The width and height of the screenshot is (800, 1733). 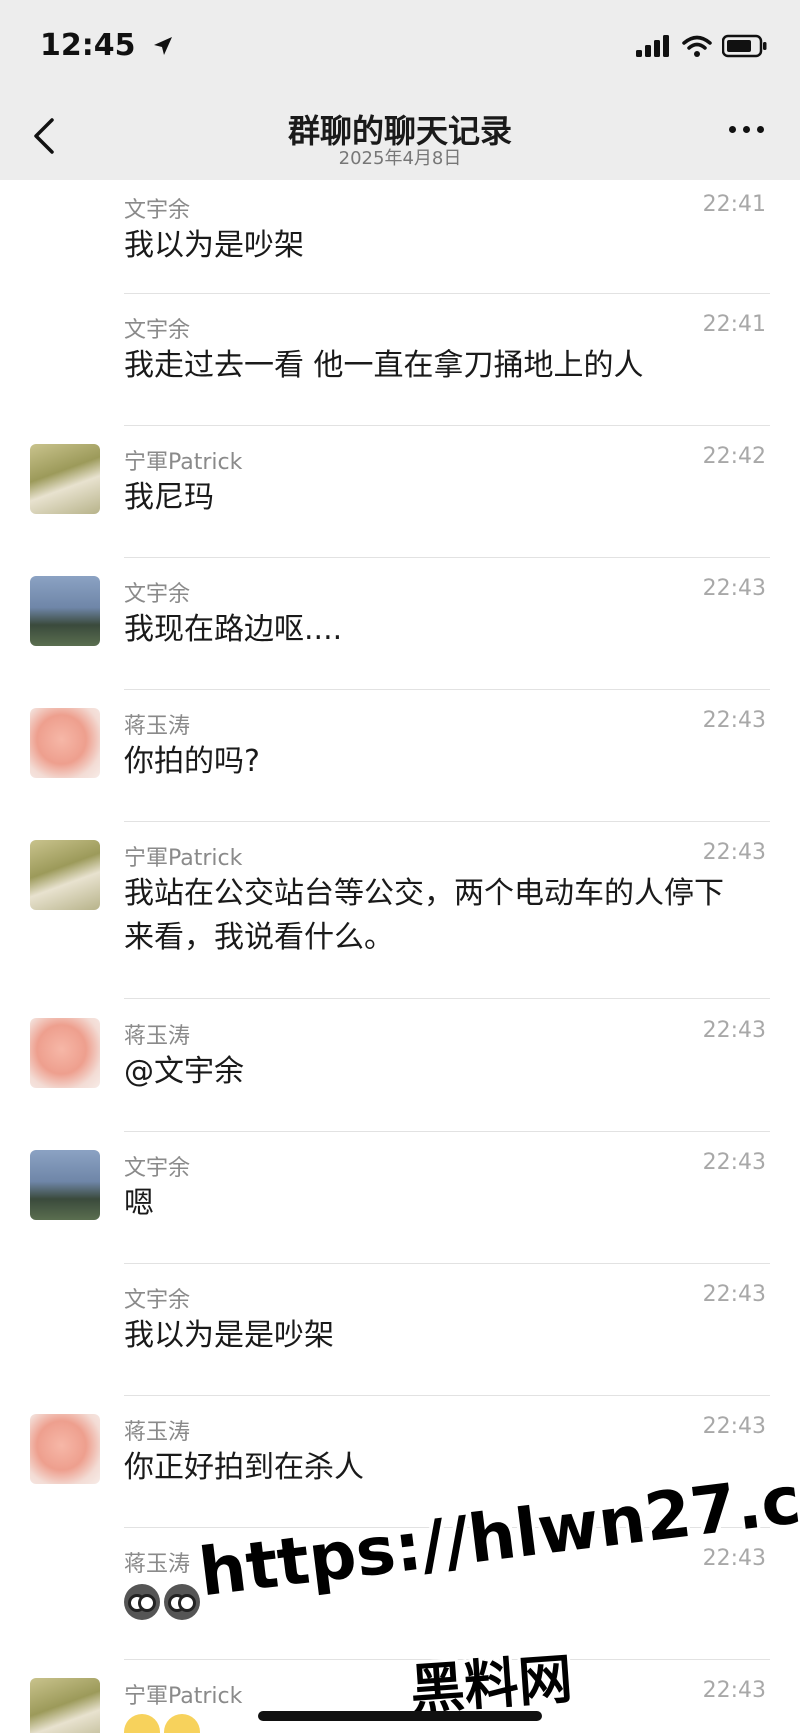 What do you see at coordinates (384, 365) in the screenshot?
I see `message-text: 我走过去一看 他一直在拿刀捅地上的人` at bounding box center [384, 365].